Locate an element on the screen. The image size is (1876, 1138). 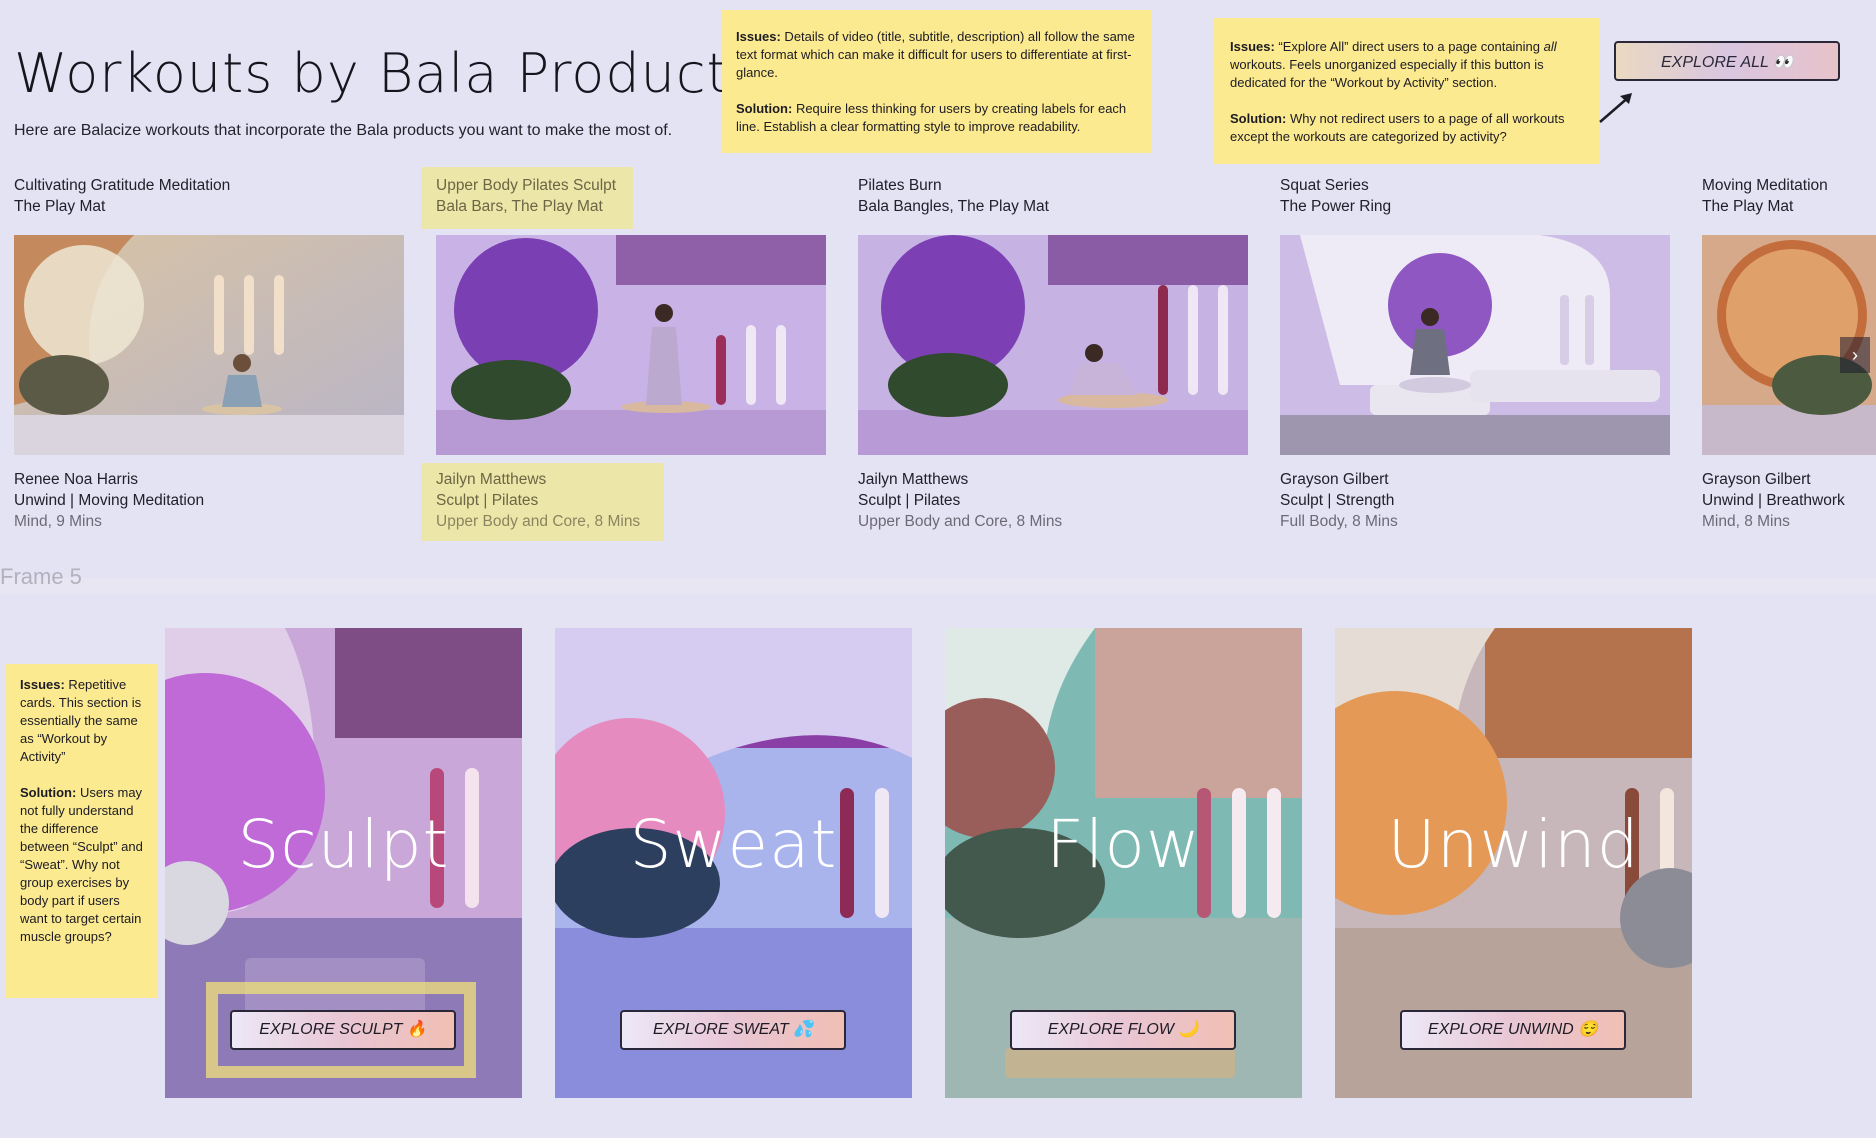
activity-title: Sweat is located at coordinates (733, 844).